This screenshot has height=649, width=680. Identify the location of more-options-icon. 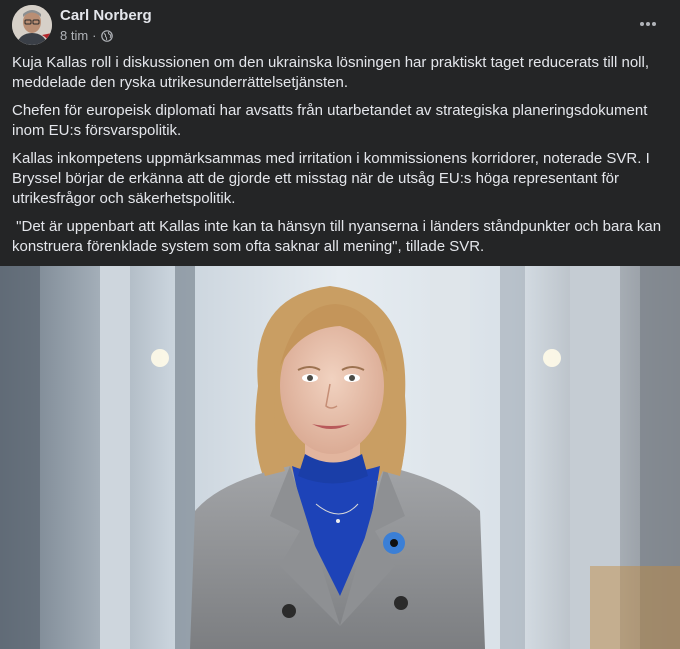
(648, 24).